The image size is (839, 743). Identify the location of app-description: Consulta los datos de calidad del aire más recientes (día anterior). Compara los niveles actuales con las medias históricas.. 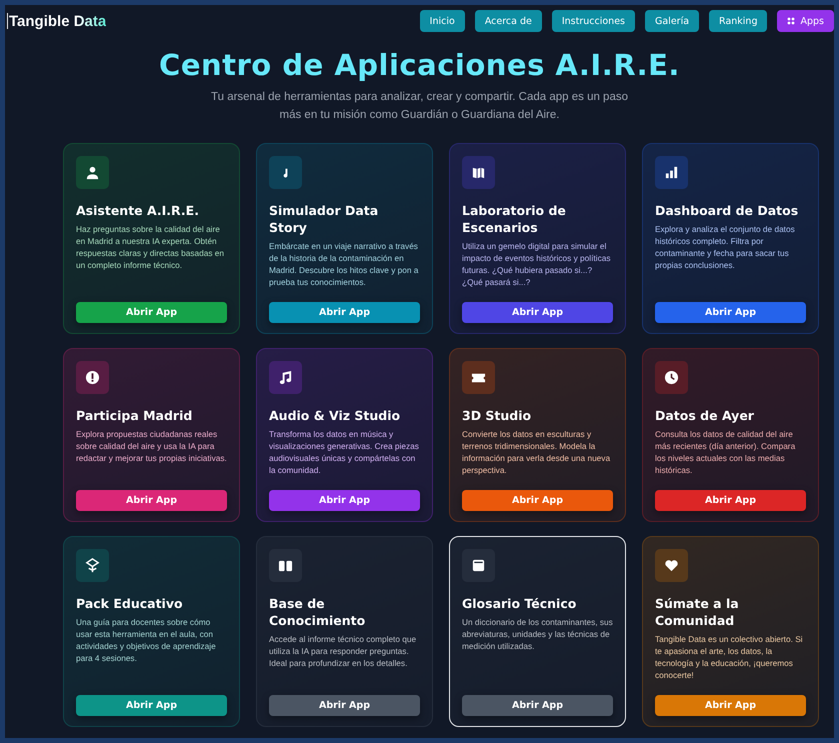
(725, 452).